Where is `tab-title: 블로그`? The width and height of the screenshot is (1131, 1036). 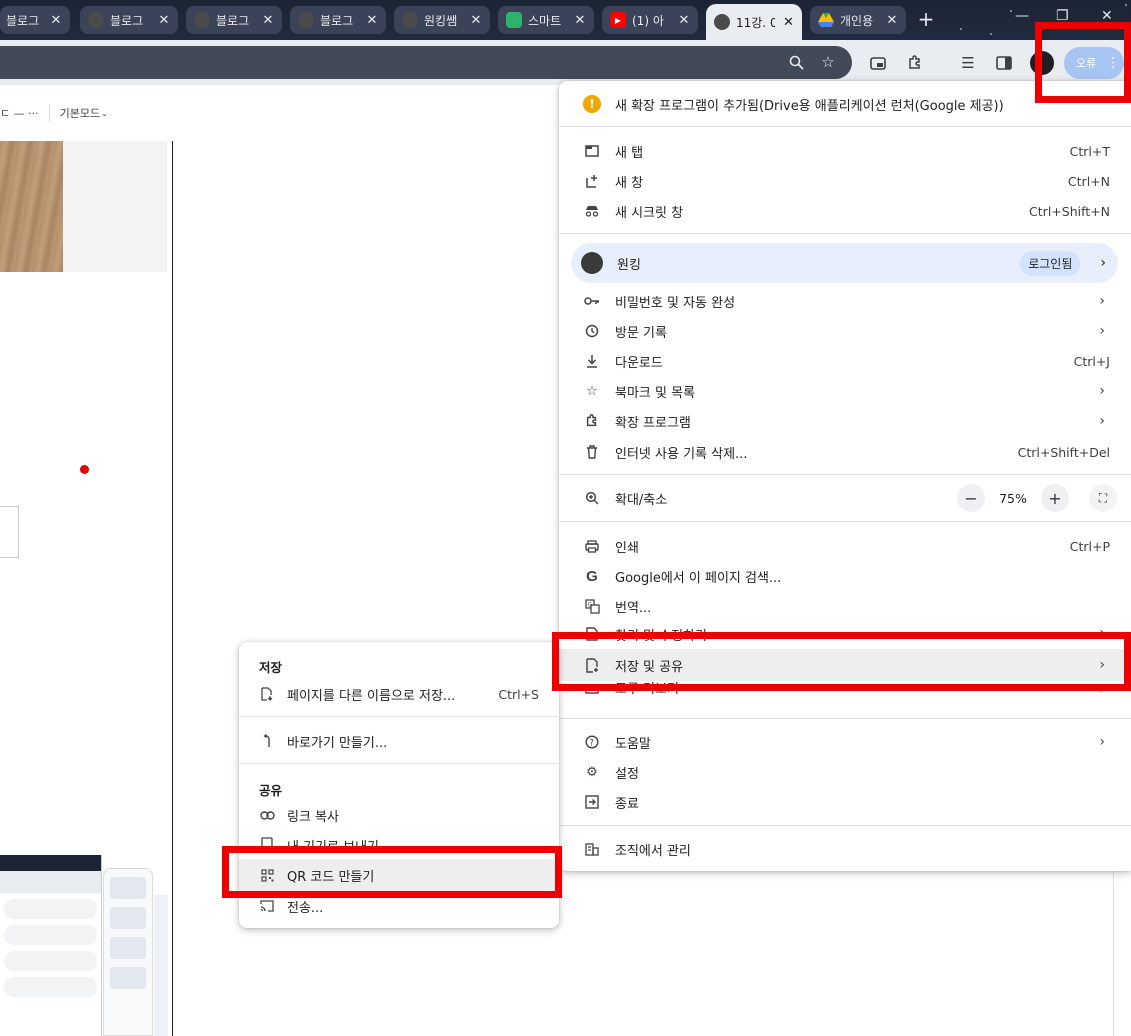 tab-title: 블로그 is located at coordinates (233, 20).